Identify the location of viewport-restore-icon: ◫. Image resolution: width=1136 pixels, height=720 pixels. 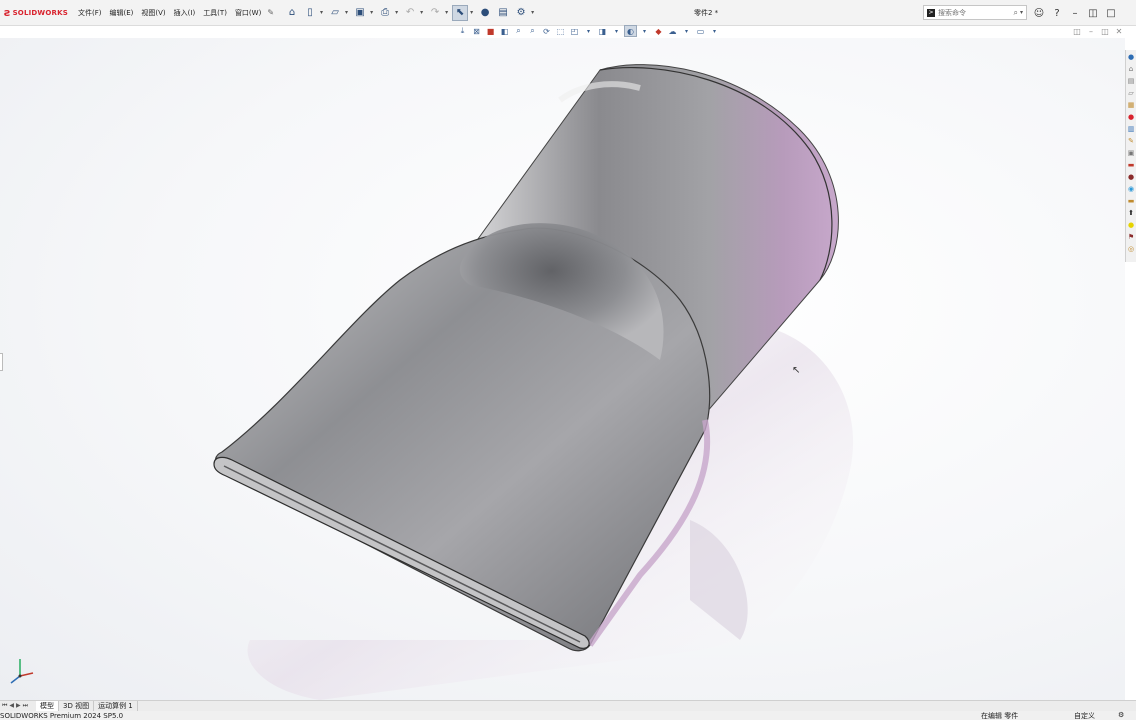
(1077, 31).